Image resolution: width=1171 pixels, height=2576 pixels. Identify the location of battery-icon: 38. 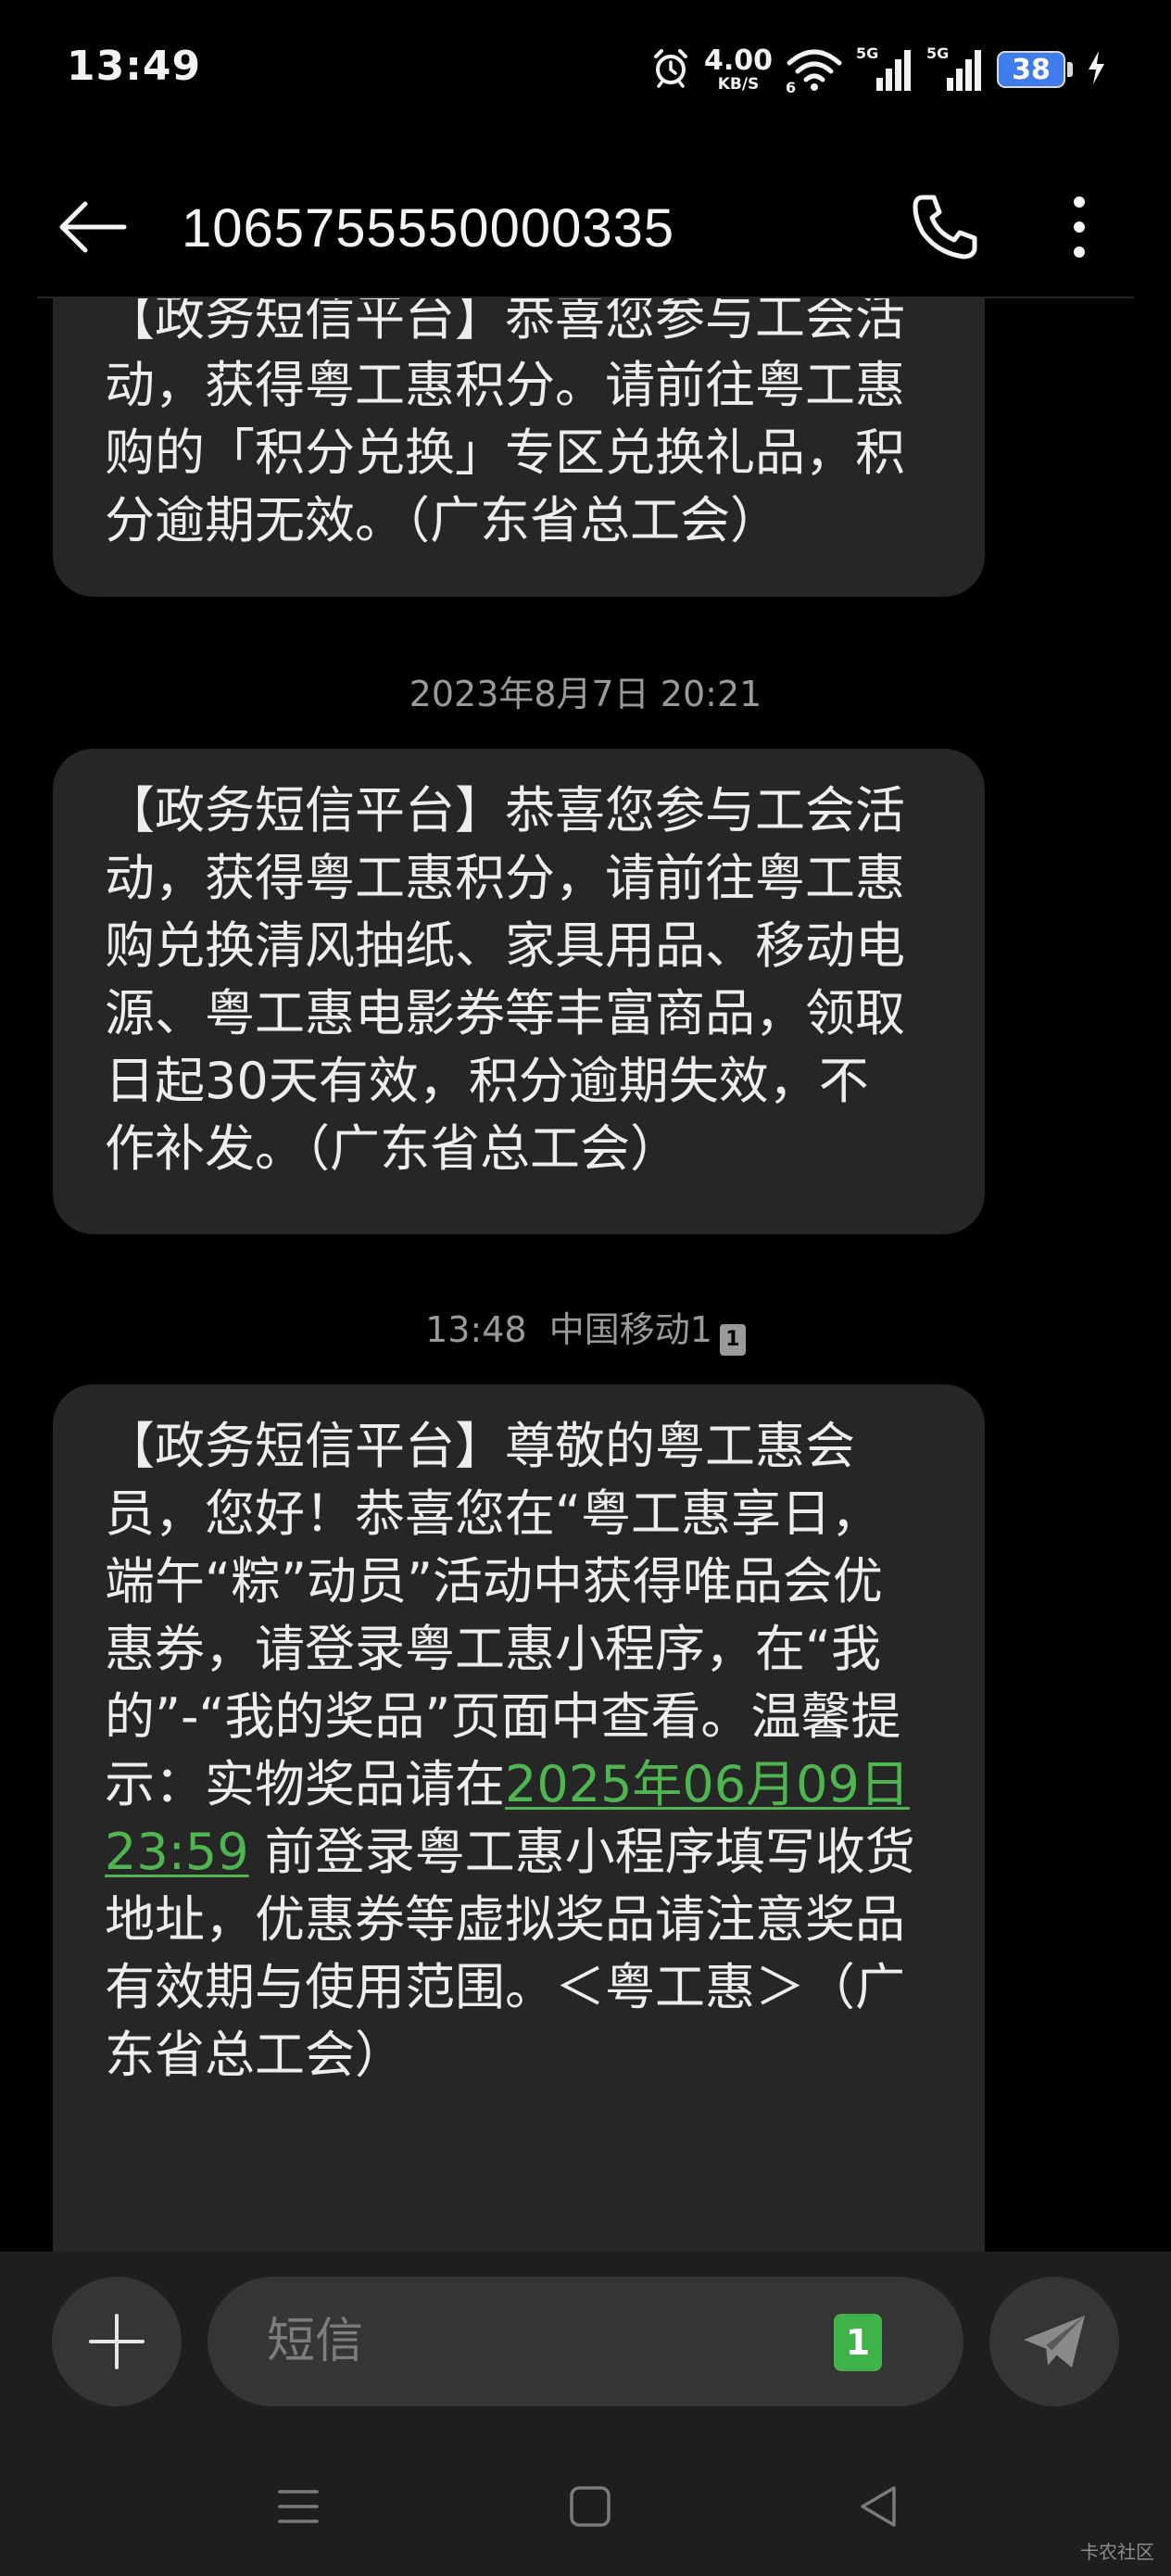
(1035, 69).